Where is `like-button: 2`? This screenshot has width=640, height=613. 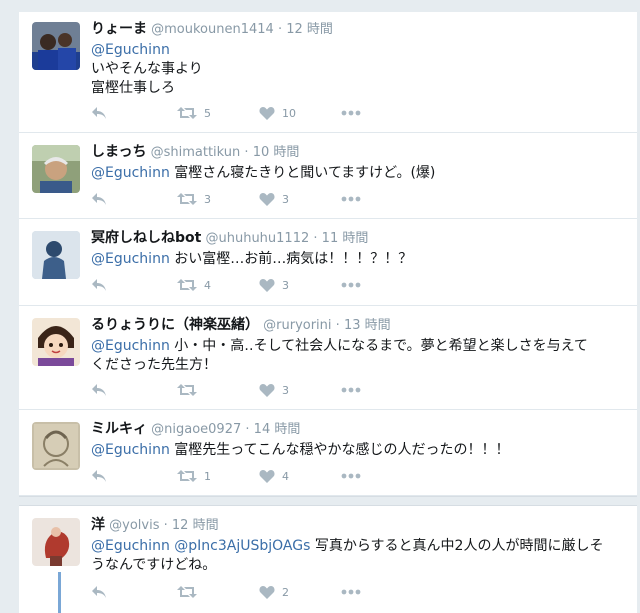
like-button: 2 is located at coordinates (300, 592).